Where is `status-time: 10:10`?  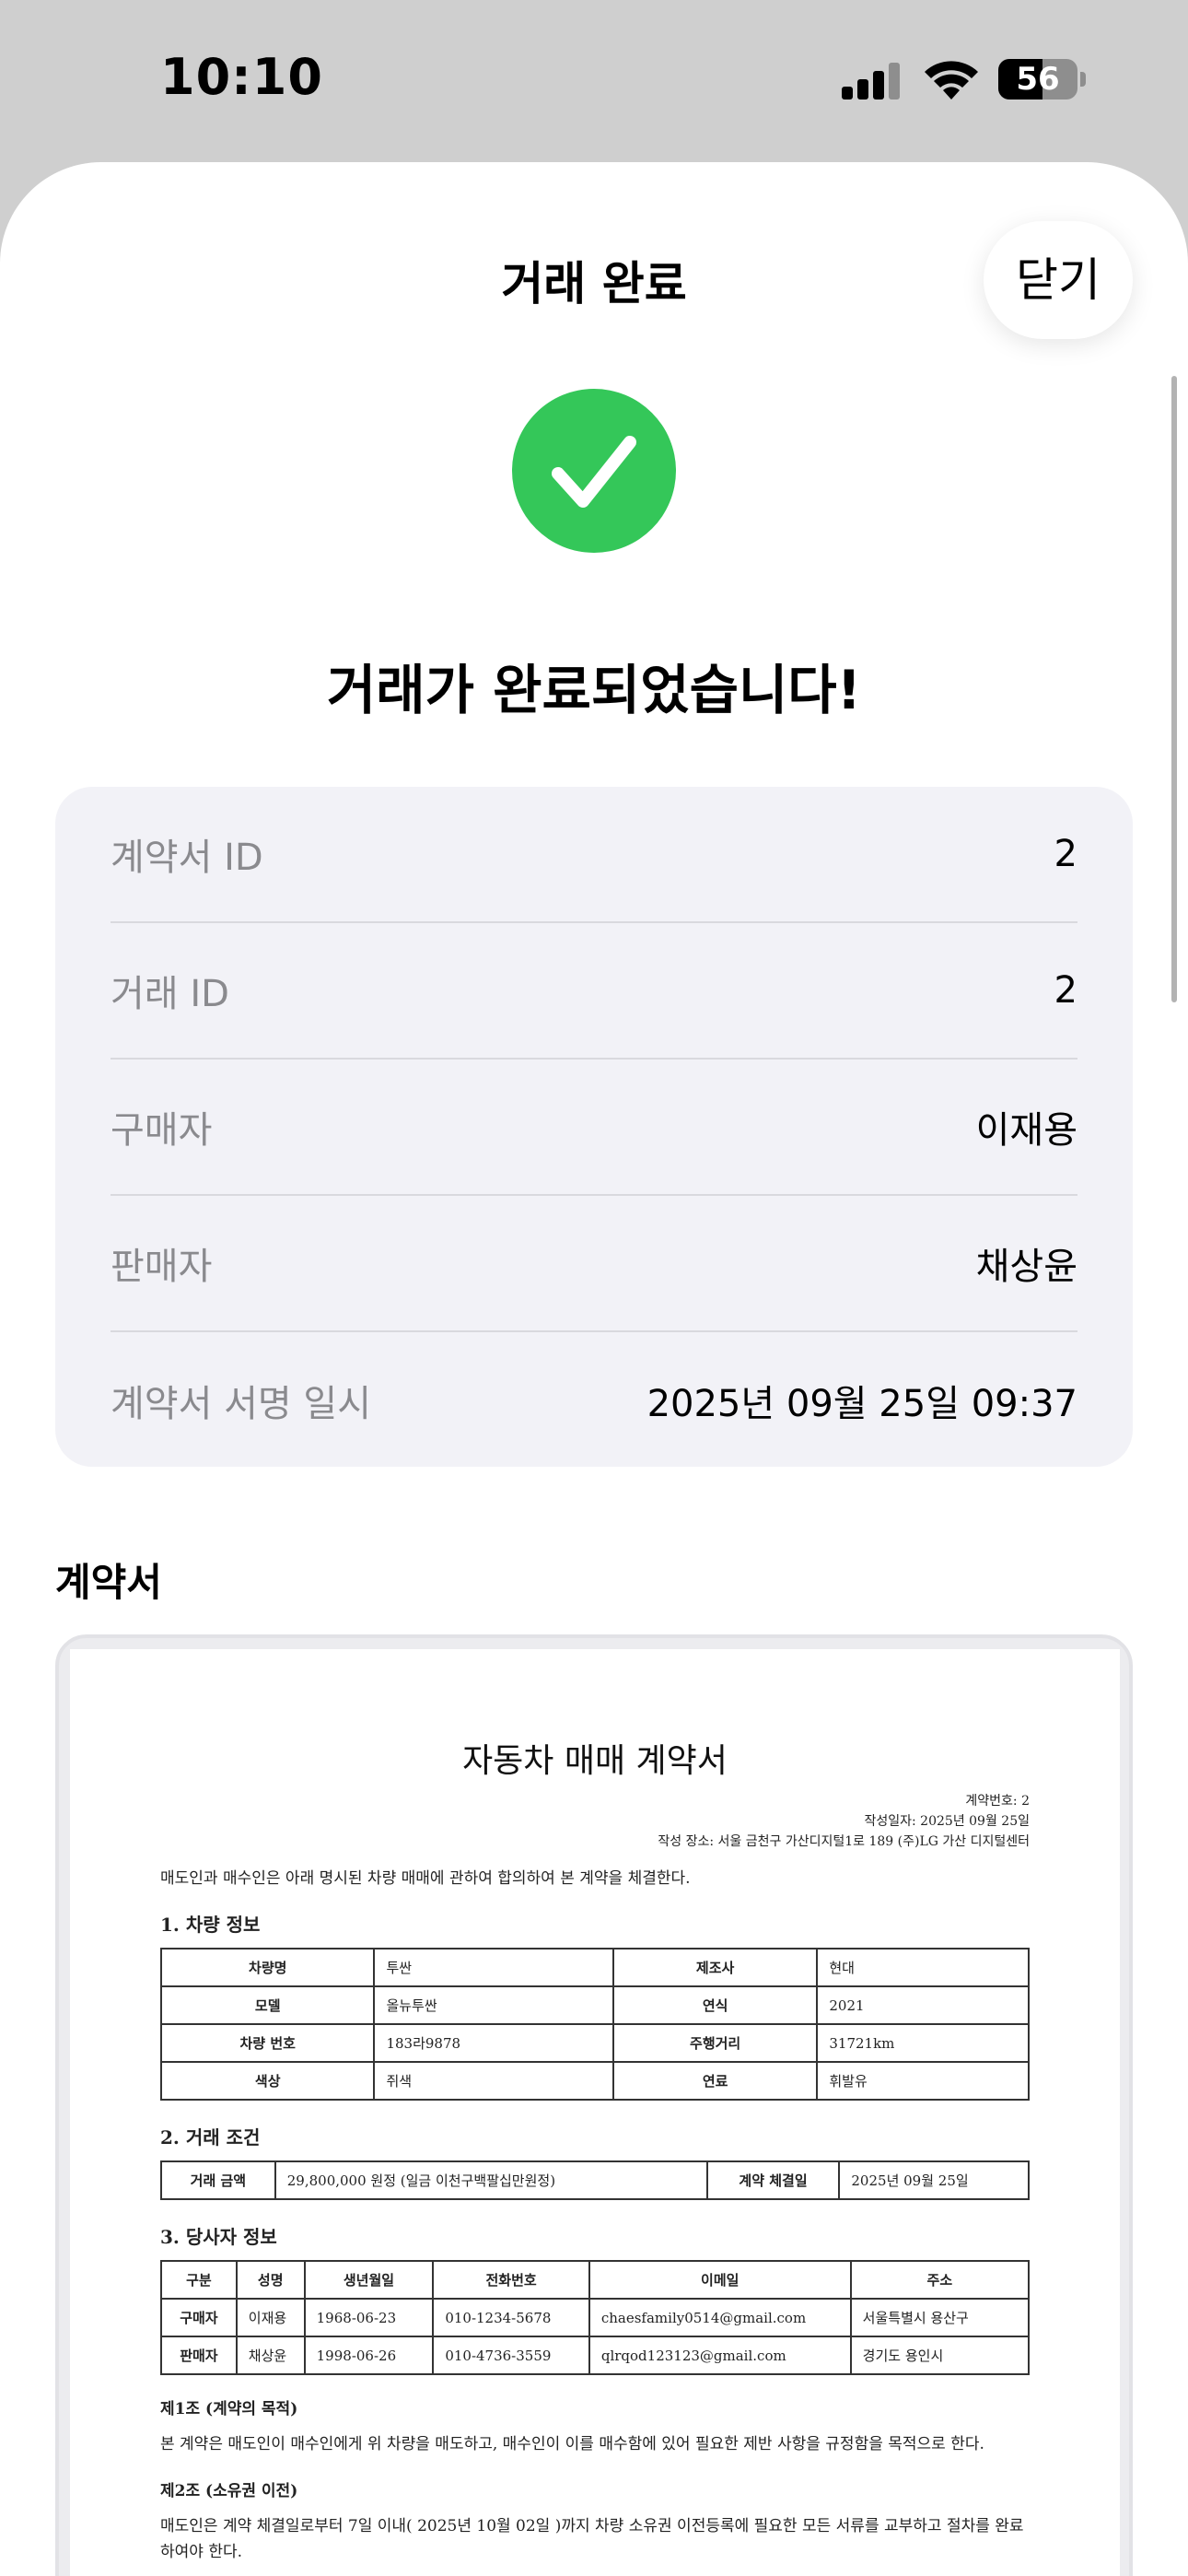 status-time: 10:10 is located at coordinates (242, 77).